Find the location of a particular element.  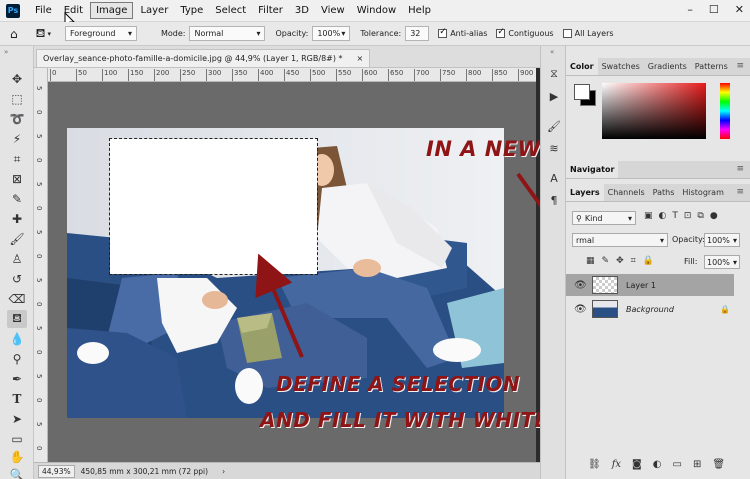

color-field is located at coordinates (654, 111).